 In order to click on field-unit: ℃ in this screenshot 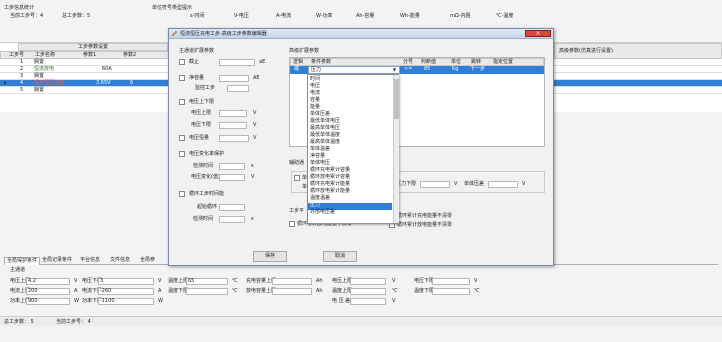, I will do `click(477, 291)`.